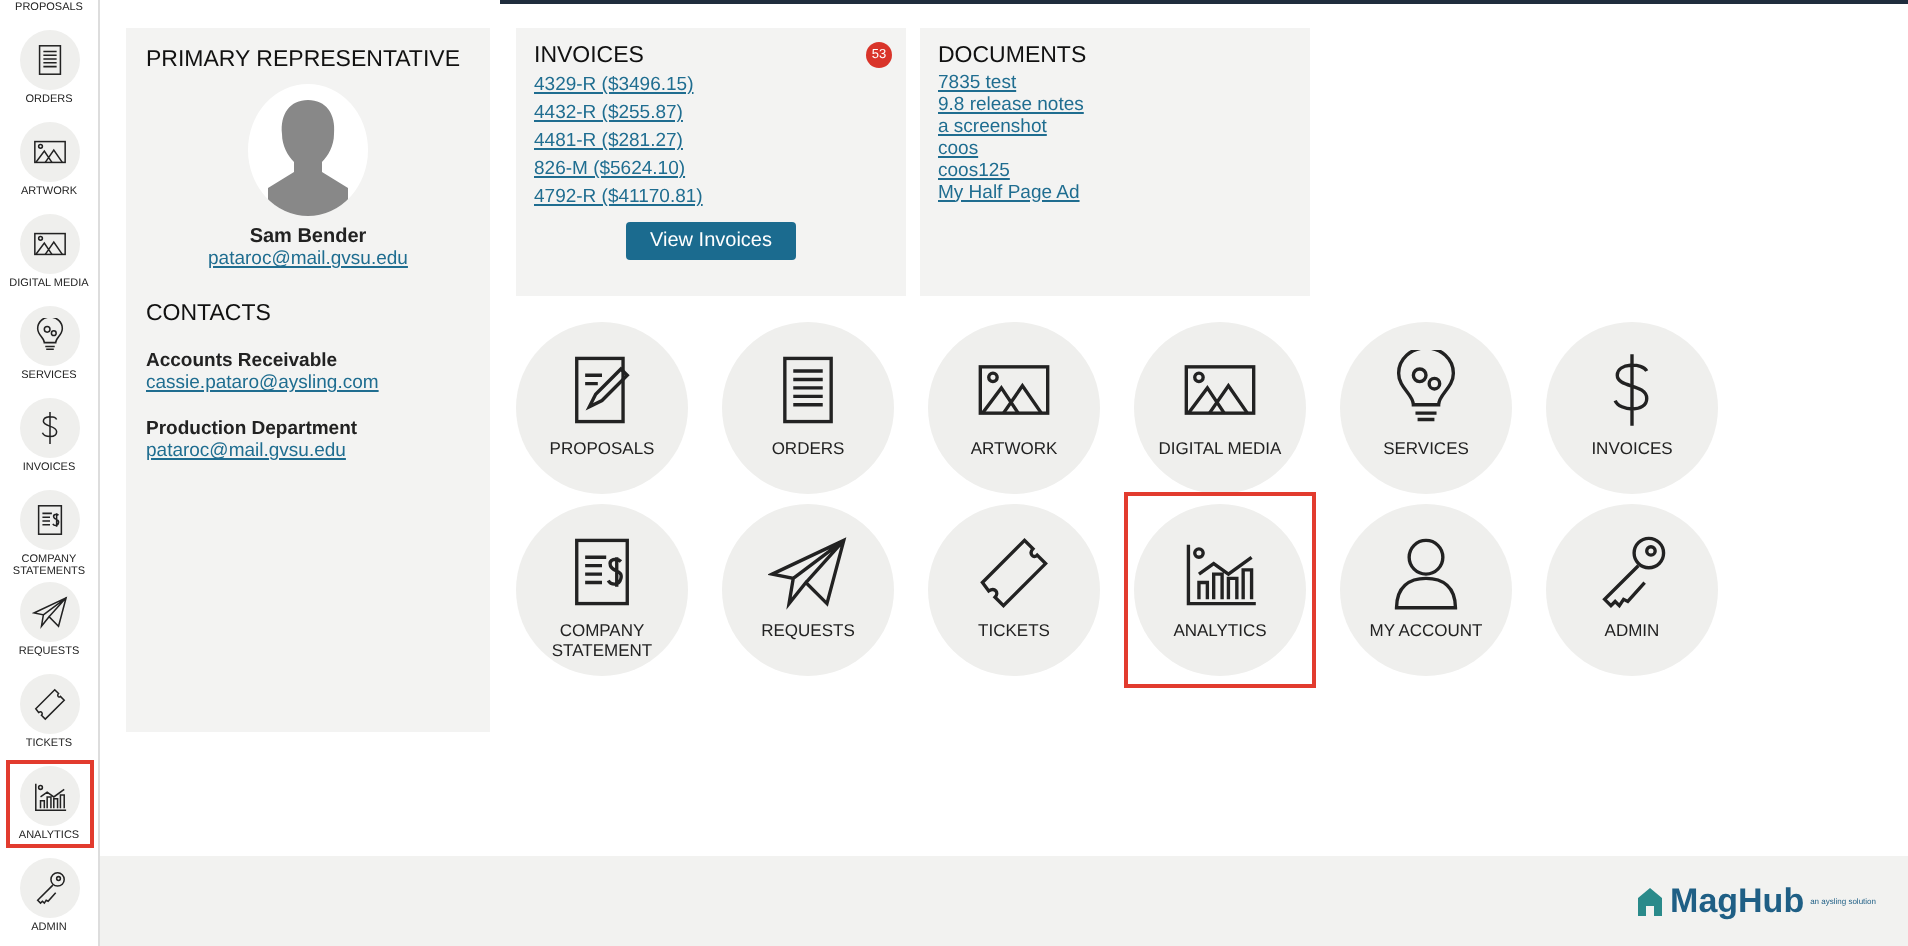 This screenshot has height=946, width=1908. I want to click on menu-tile: SERVICES, so click(1426, 408).